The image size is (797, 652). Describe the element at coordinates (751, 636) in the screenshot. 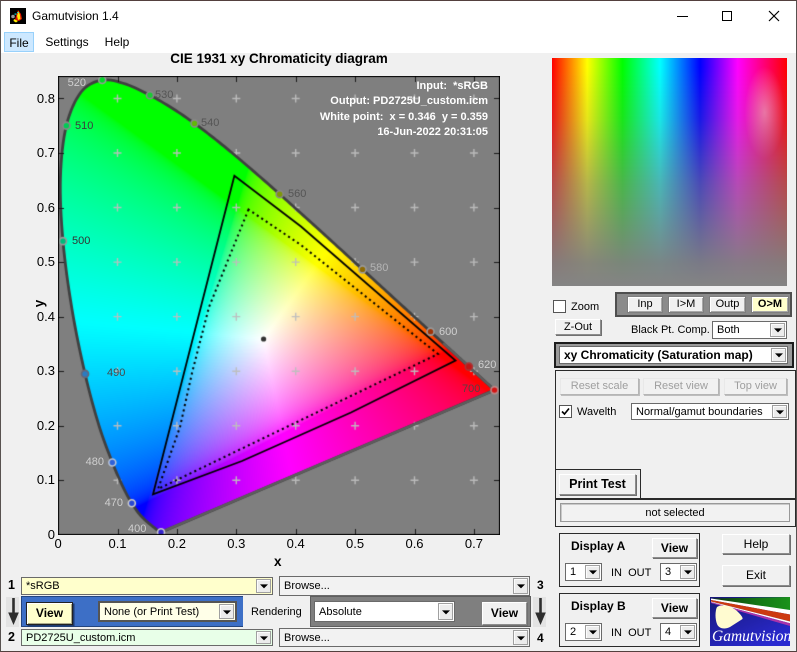

I see `svg-text: Gamutvision` at that location.